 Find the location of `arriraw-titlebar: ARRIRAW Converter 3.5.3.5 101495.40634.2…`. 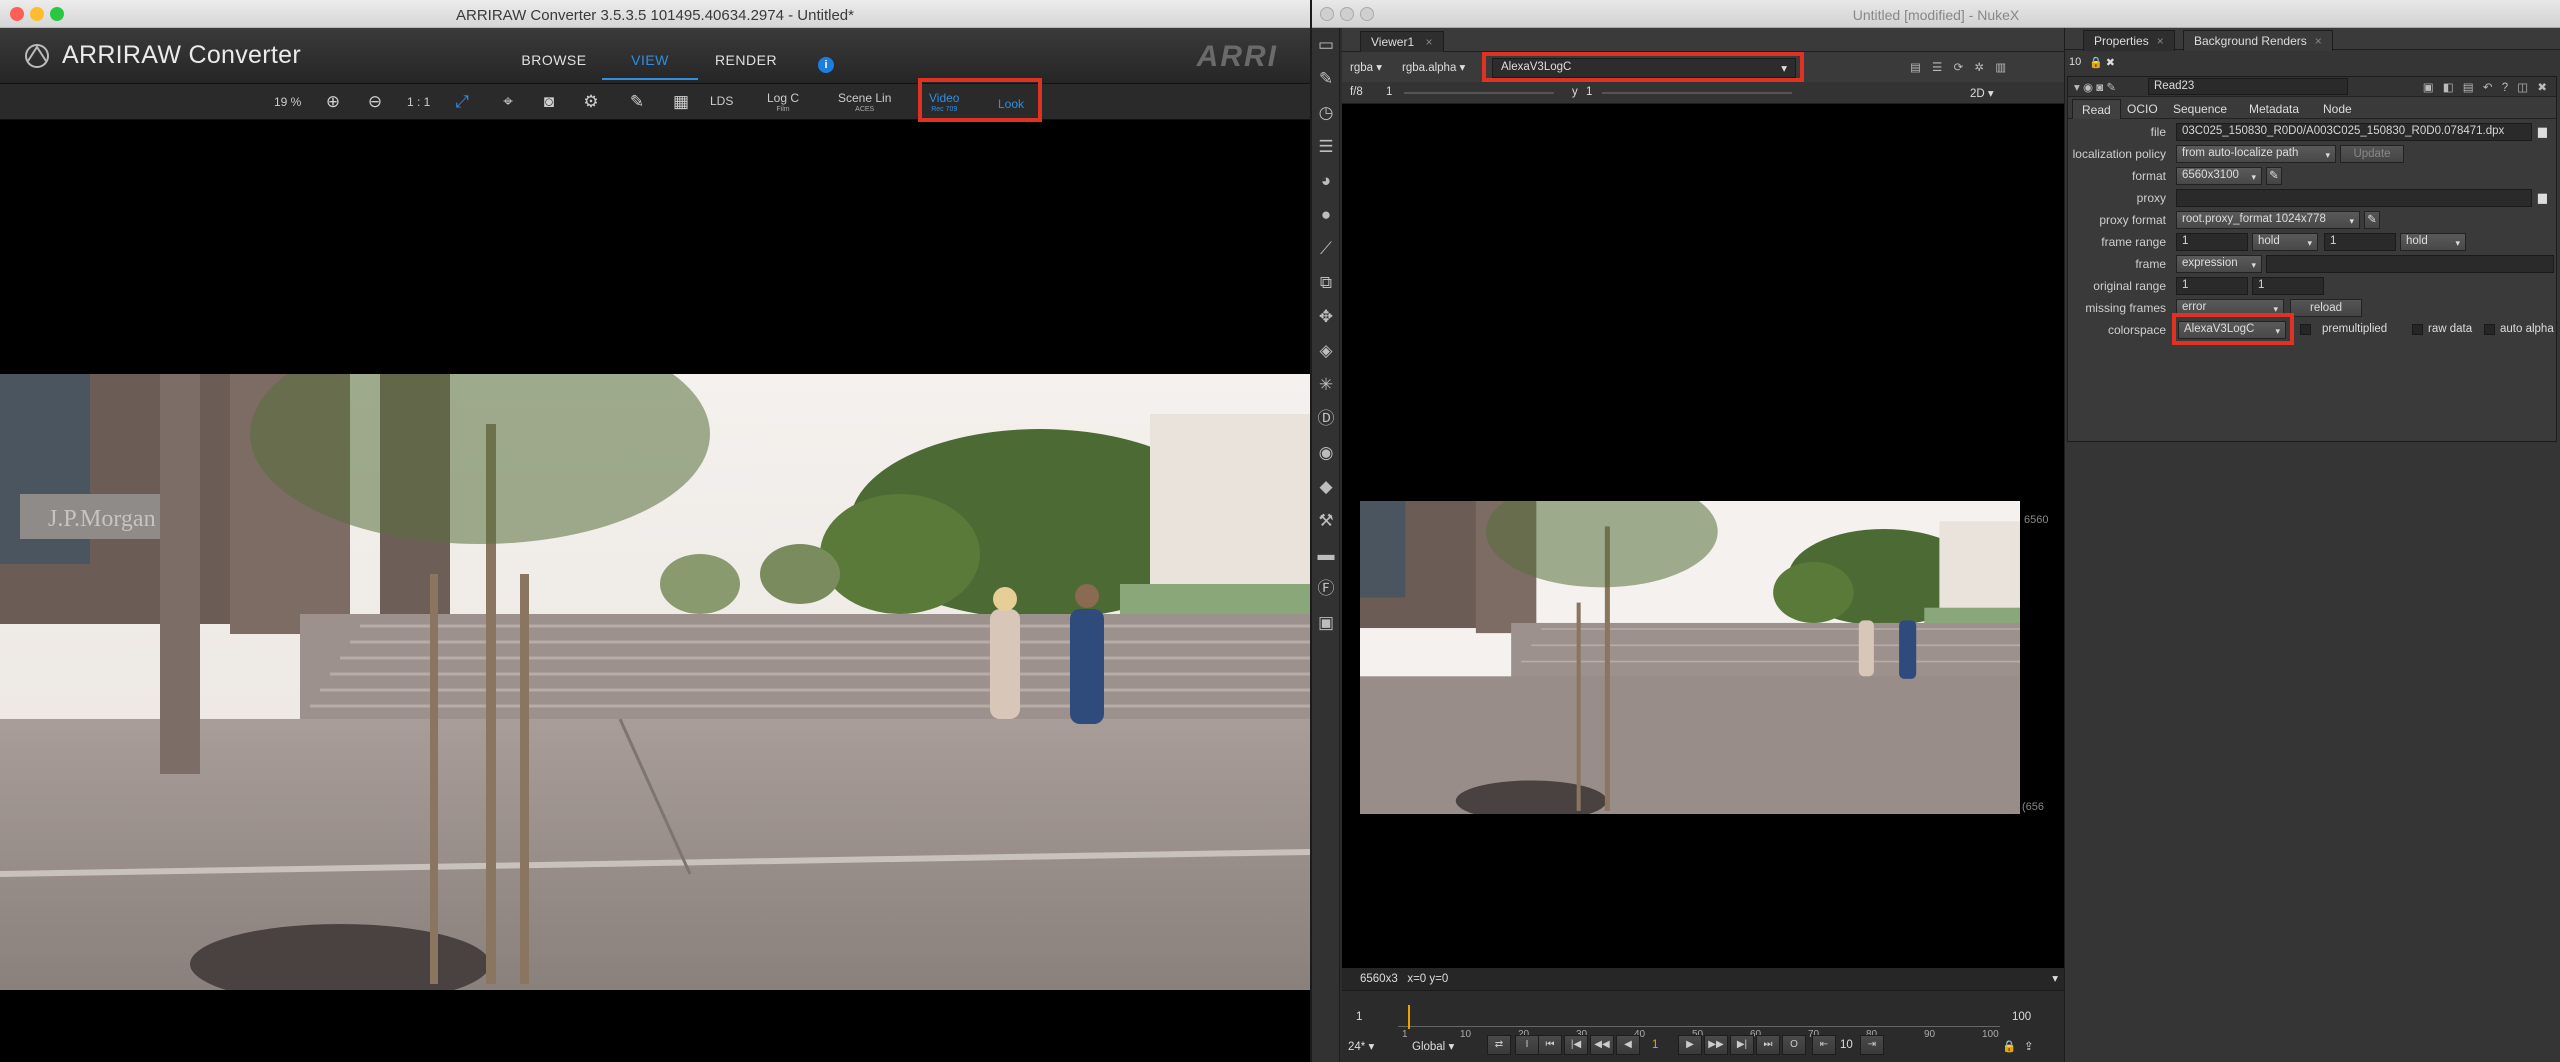

arriraw-titlebar: ARRIRAW Converter 3.5.3.5 101495.40634.2… is located at coordinates (655, 14).